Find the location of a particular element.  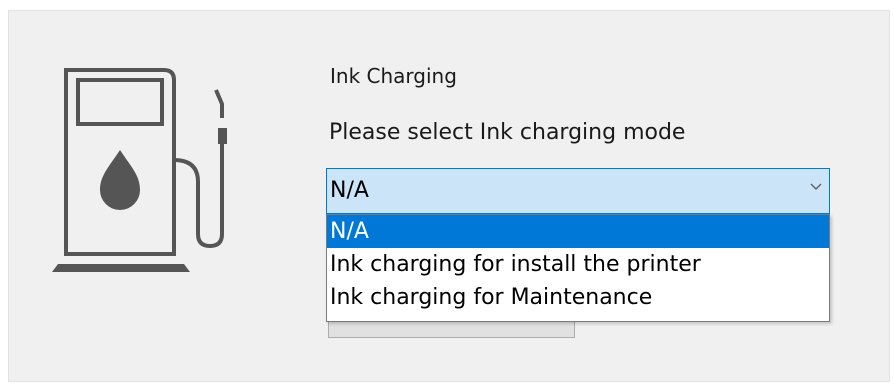

charging-mode-select: N/A is located at coordinates (578, 191).